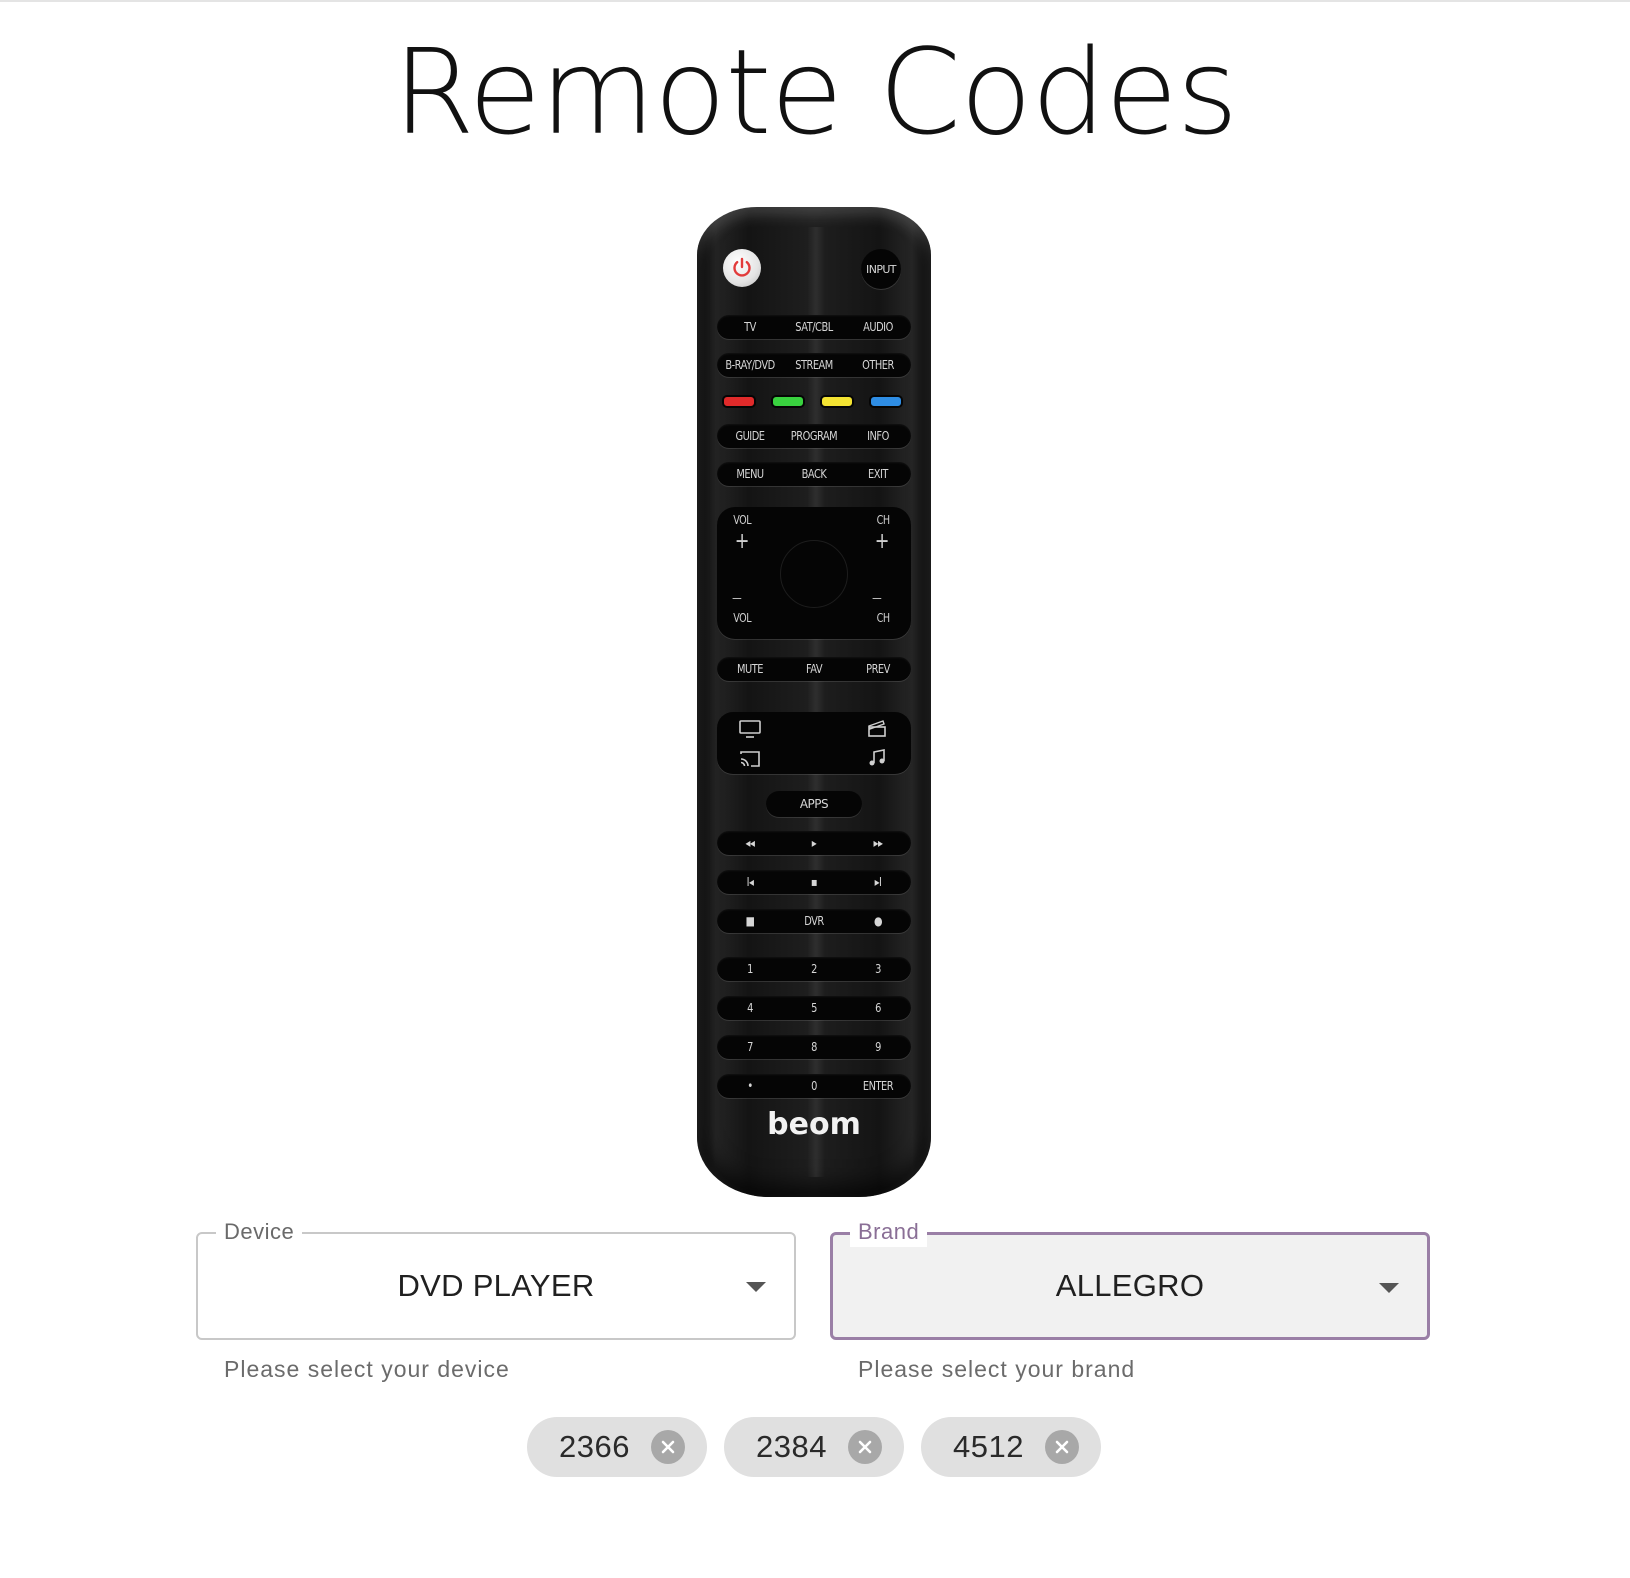 This screenshot has height=1578, width=1630. I want to click on remote-label: GUIDE, so click(750, 436).